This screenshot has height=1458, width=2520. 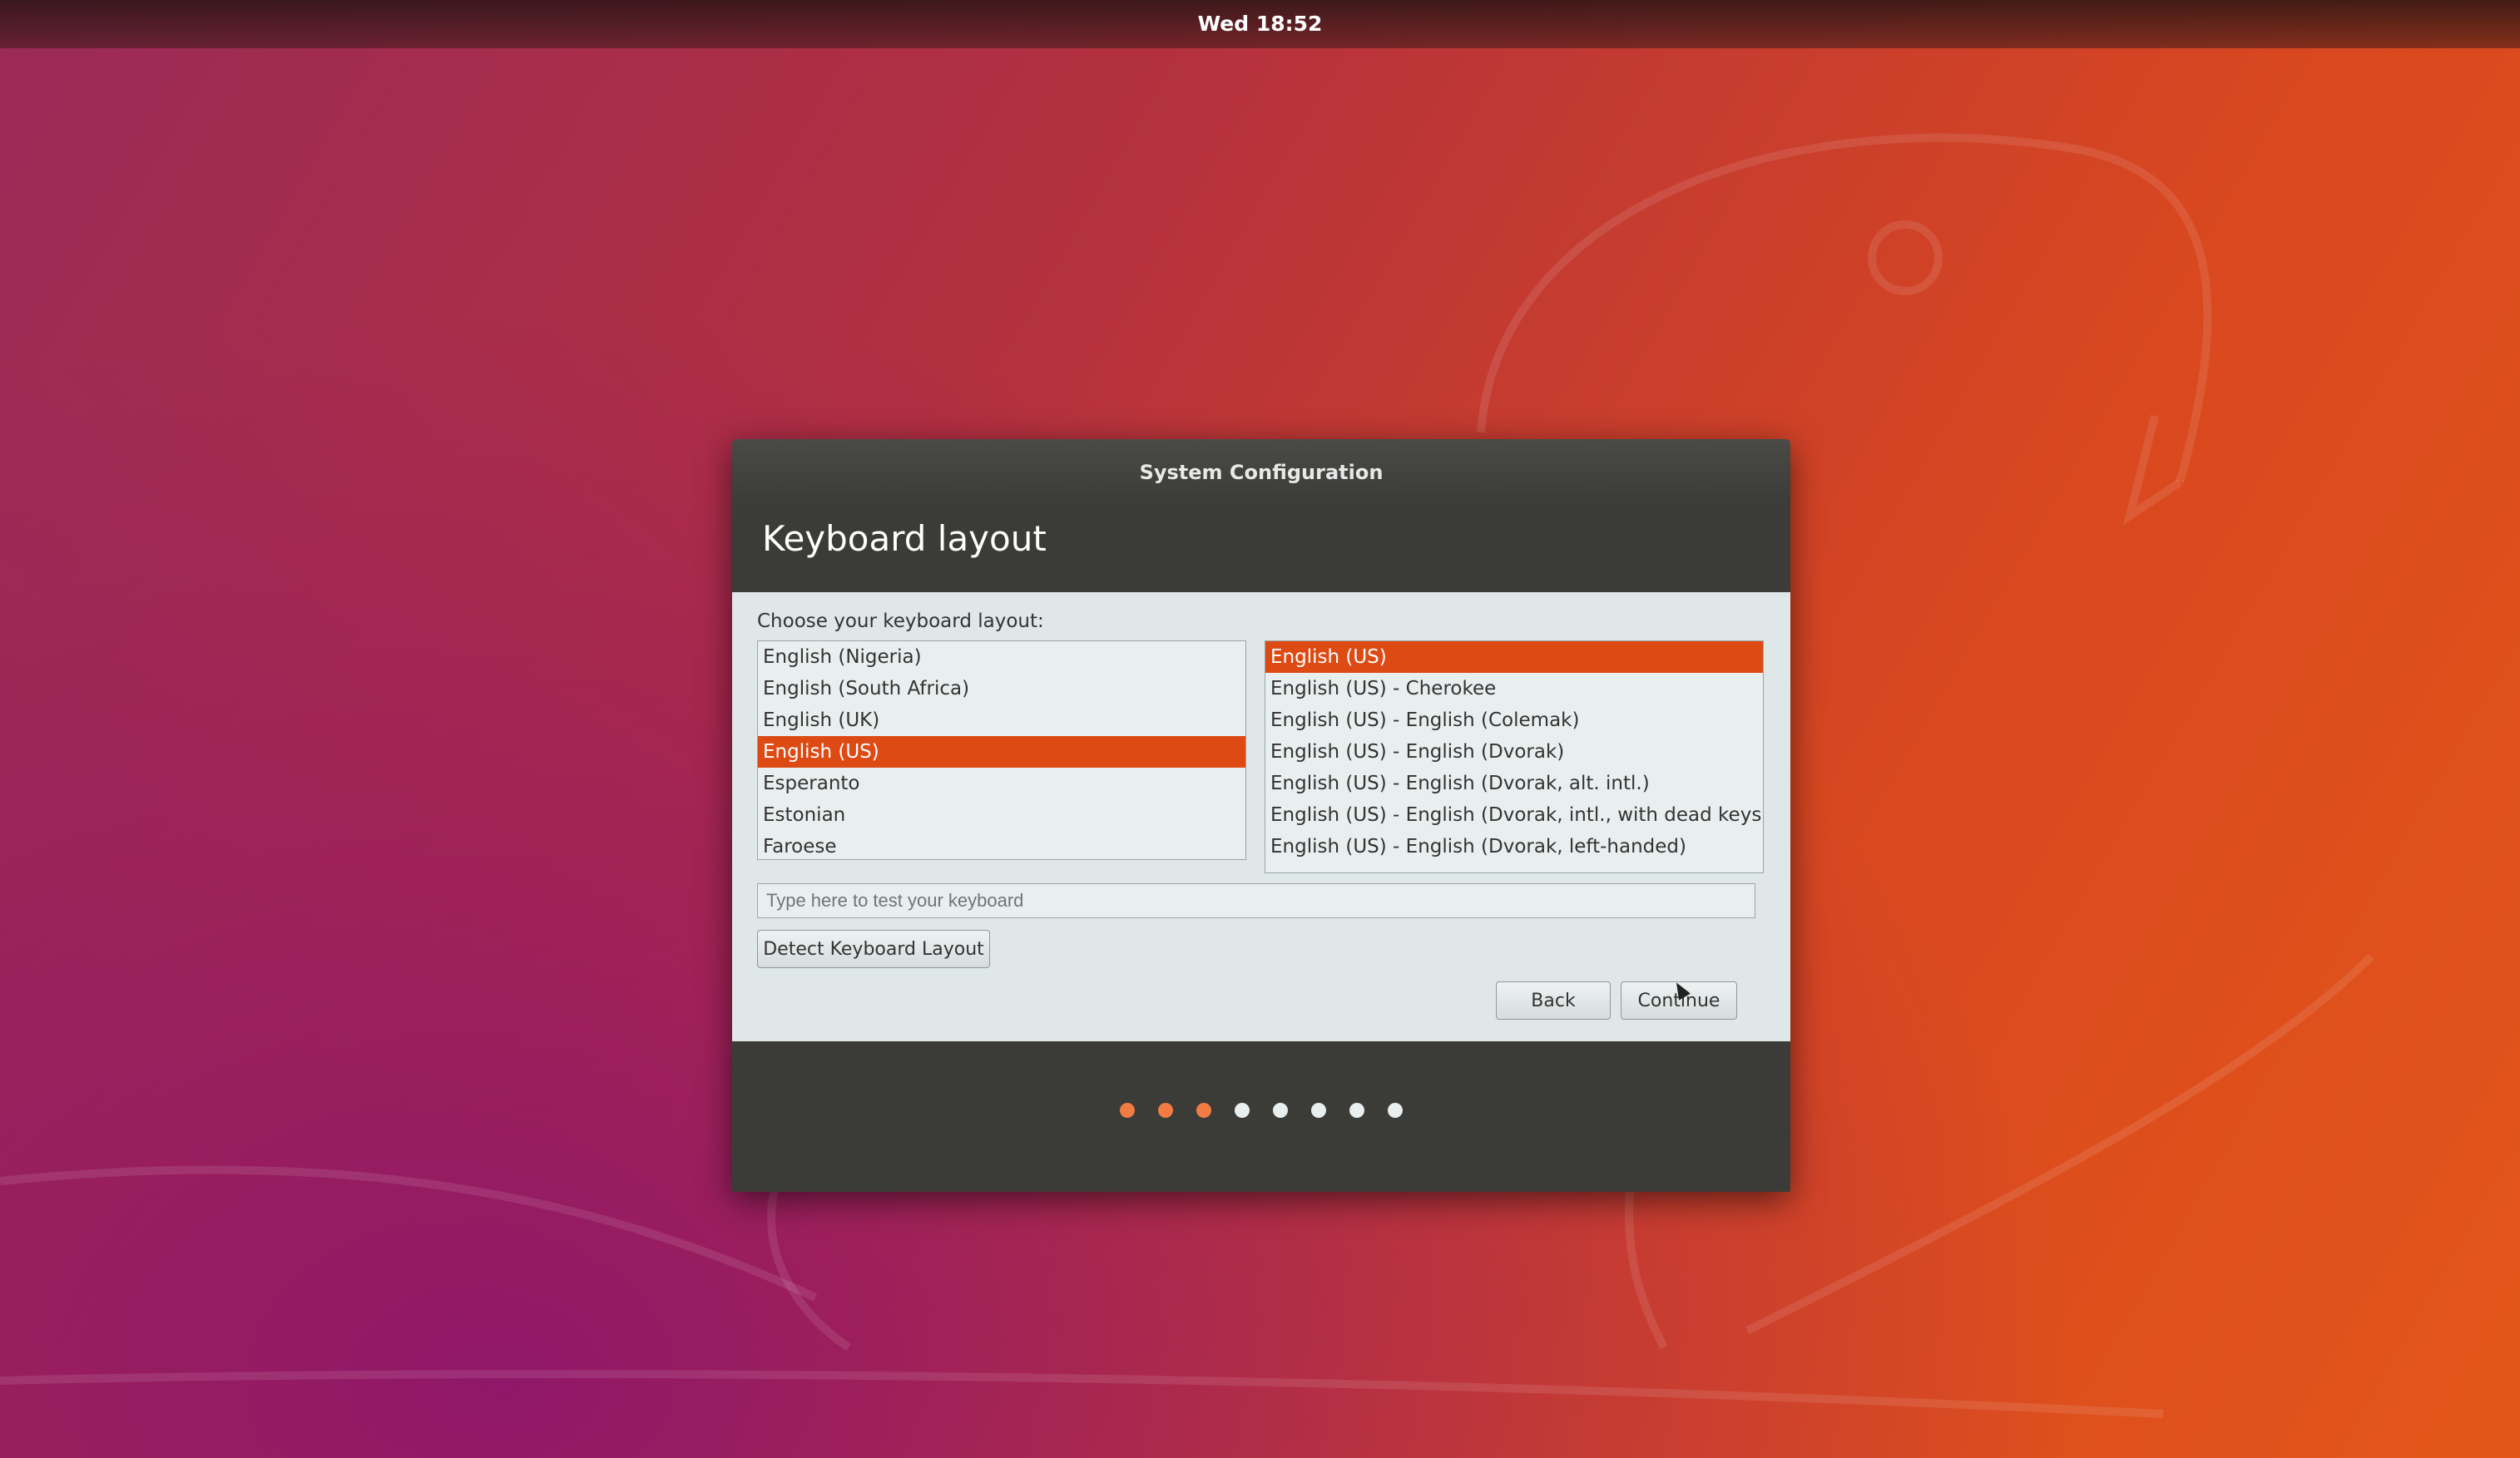 What do you see at coordinates (904, 538) in the screenshot?
I see `page-title: Keyboard layout` at bounding box center [904, 538].